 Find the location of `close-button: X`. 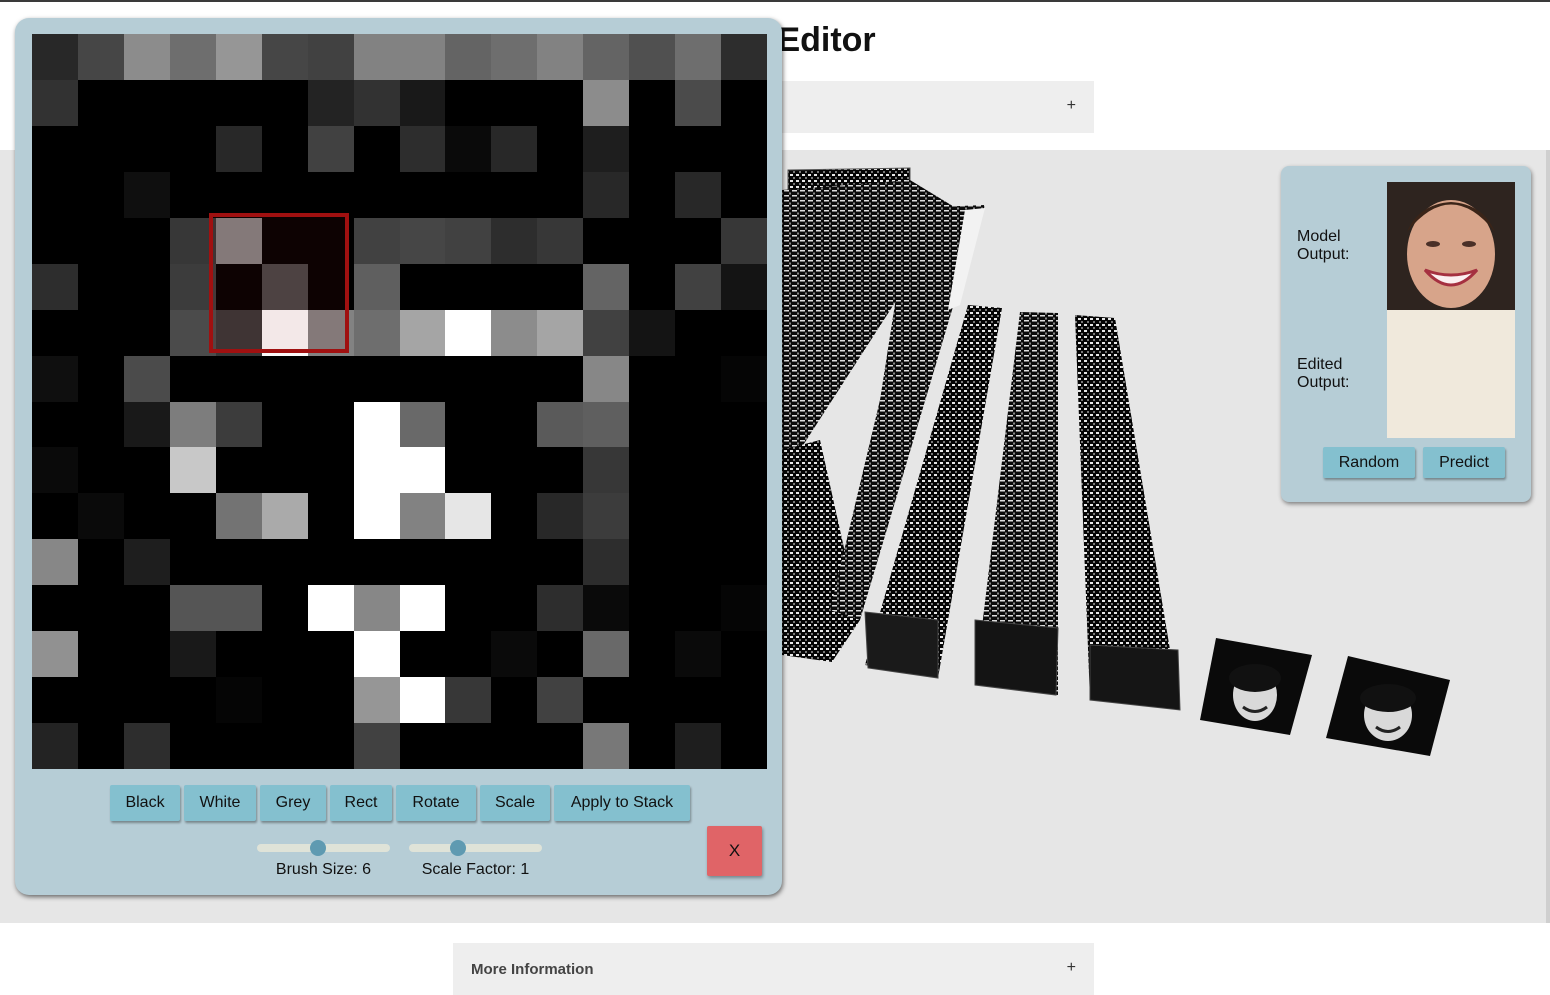

close-button: X is located at coordinates (734, 851).